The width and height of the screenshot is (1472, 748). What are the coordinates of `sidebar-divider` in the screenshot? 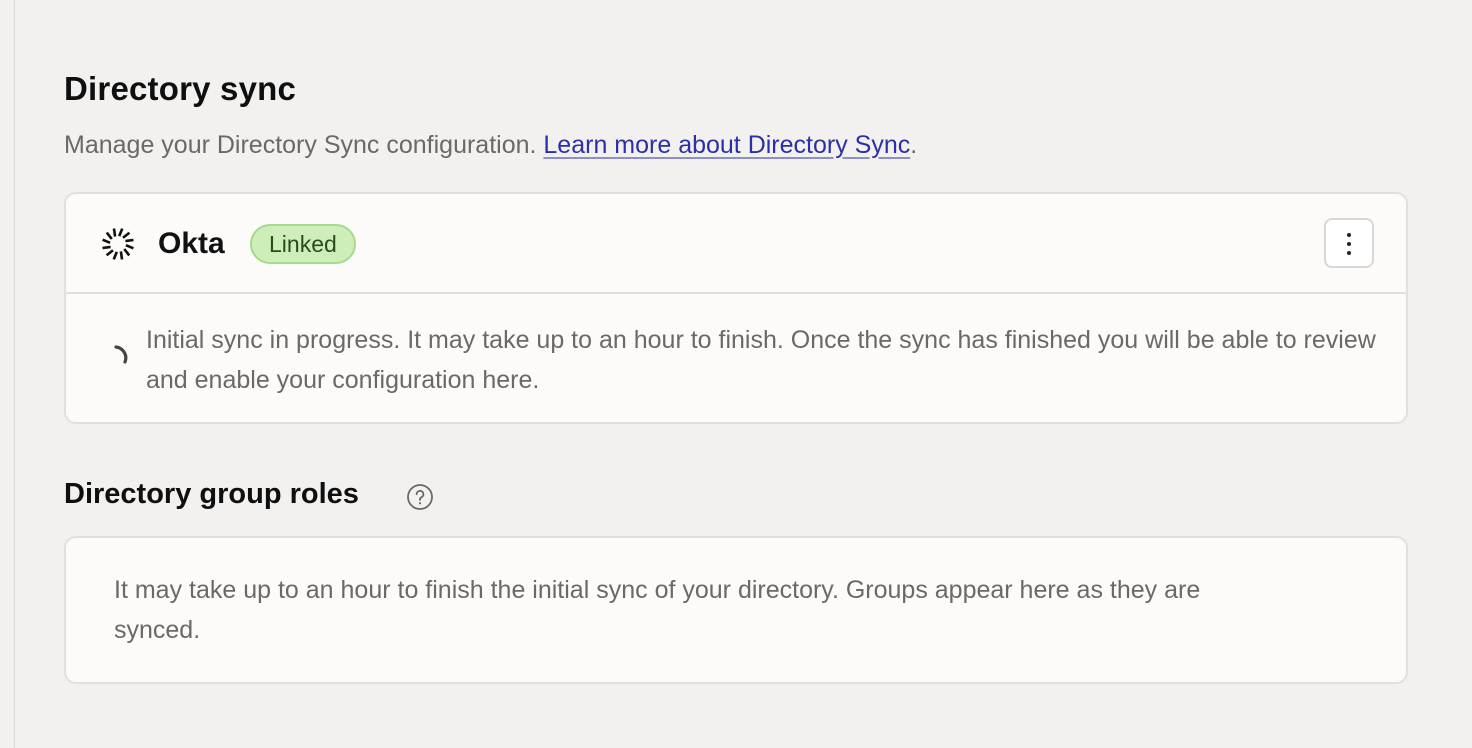 It's located at (14, 374).